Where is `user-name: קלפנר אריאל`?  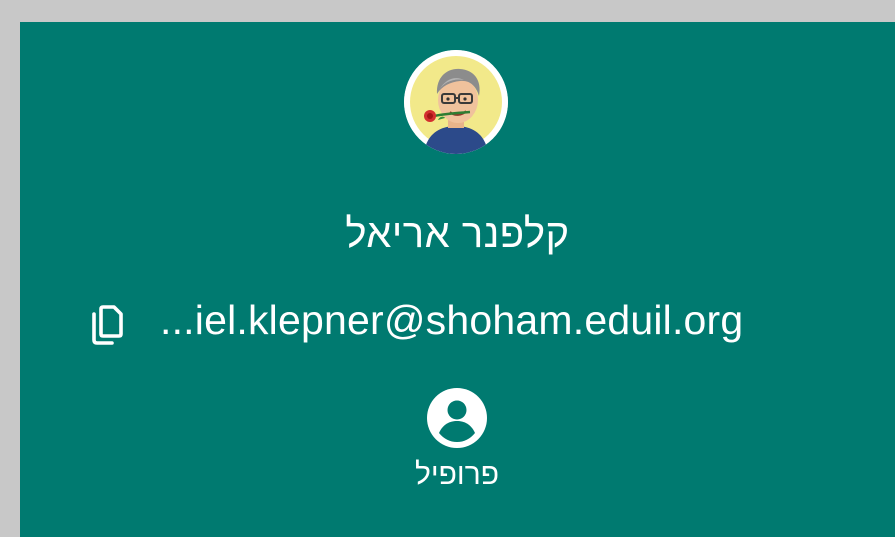
user-name: קלפנר אריאל is located at coordinates (457, 234).